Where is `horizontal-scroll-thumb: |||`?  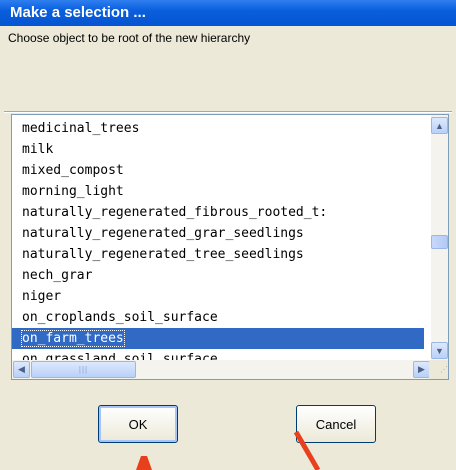
horizontal-scroll-thumb: ||| is located at coordinates (83, 369).